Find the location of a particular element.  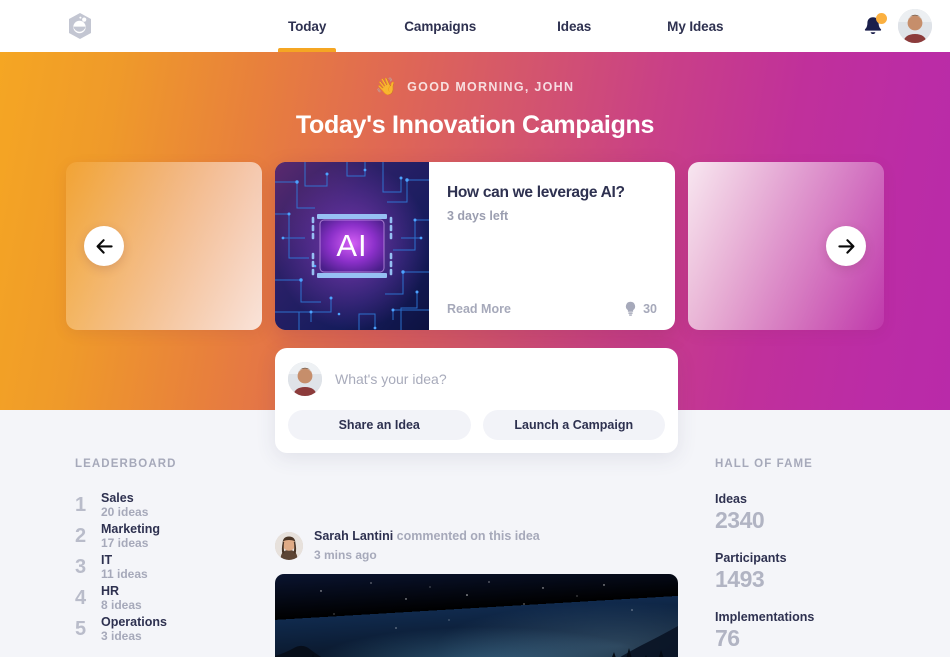

arrow-left-icon is located at coordinates (104, 246).